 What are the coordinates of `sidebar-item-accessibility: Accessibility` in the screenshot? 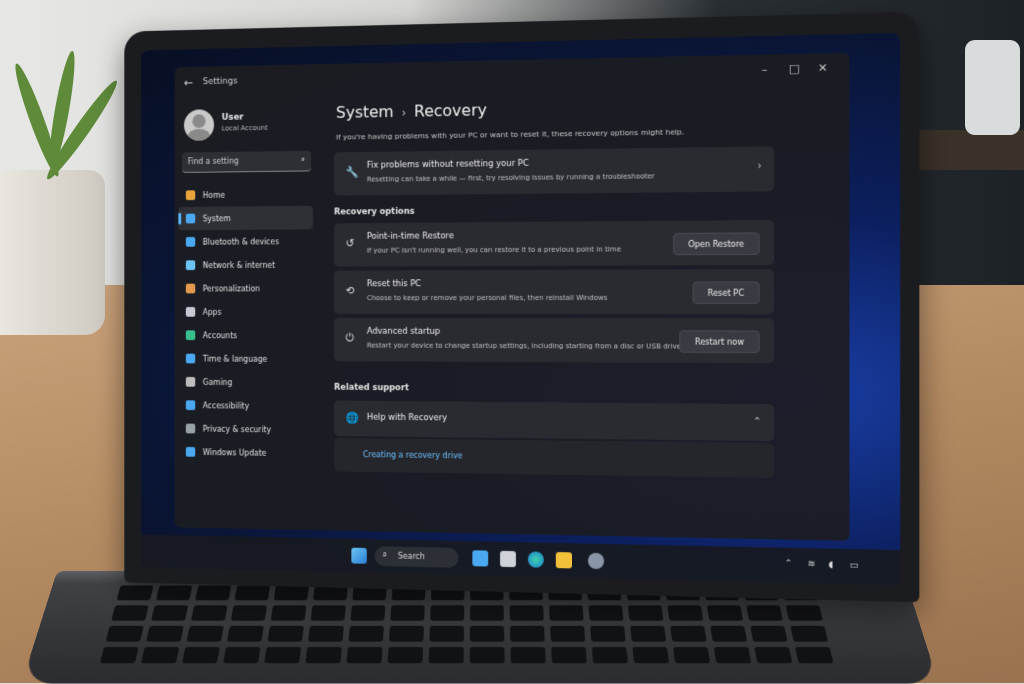 It's located at (245, 405).